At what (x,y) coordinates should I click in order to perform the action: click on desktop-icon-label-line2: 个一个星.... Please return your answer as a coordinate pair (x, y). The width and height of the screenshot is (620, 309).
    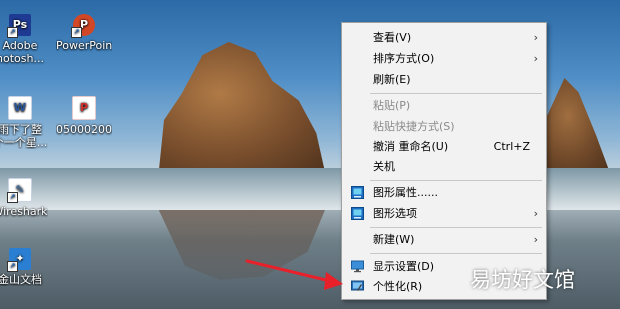
    Looking at the image, I should click on (24, 142).